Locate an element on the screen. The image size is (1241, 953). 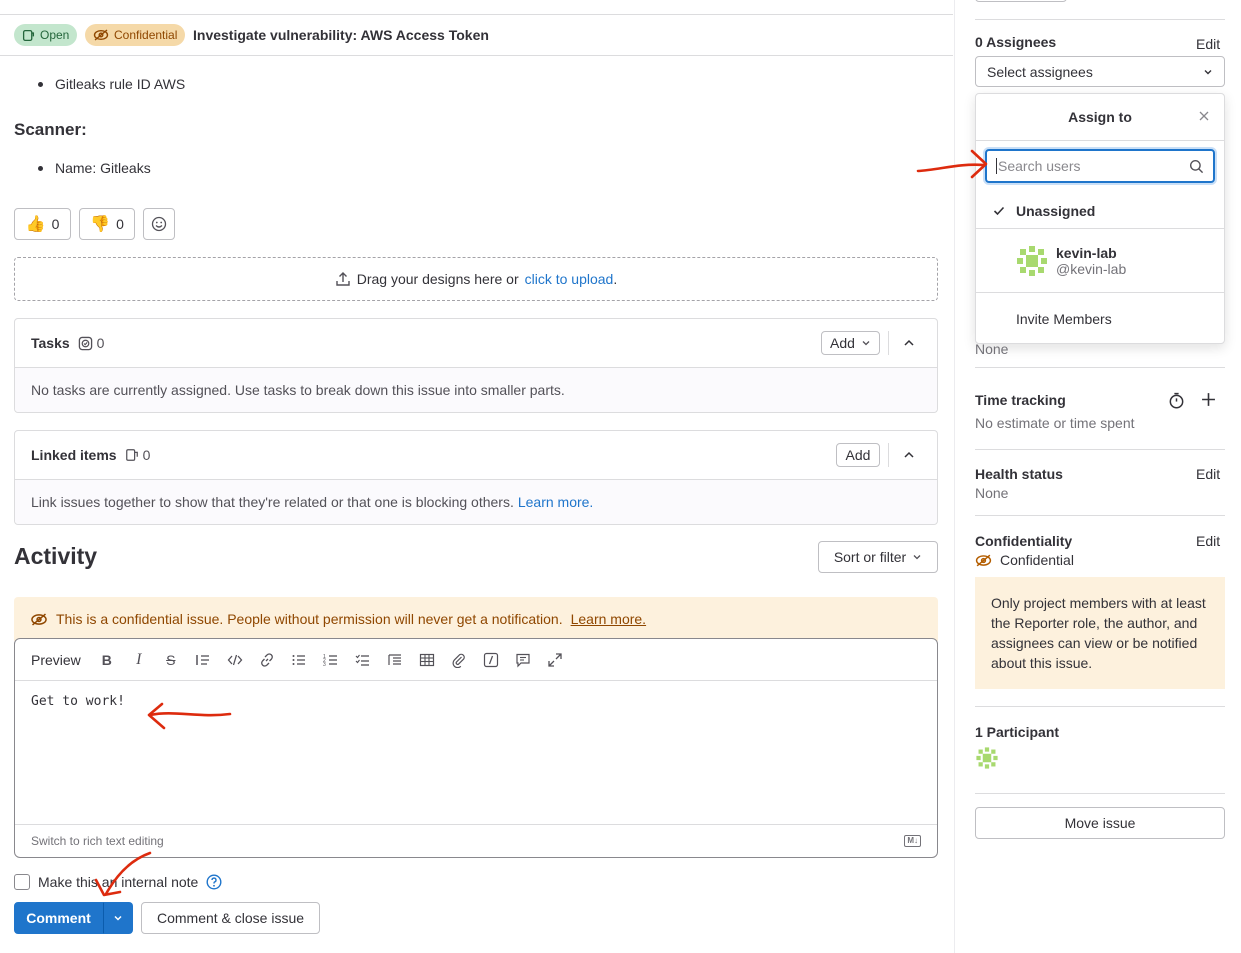
unassigned-option: Unassigned is located at coordinates (1100, 211).